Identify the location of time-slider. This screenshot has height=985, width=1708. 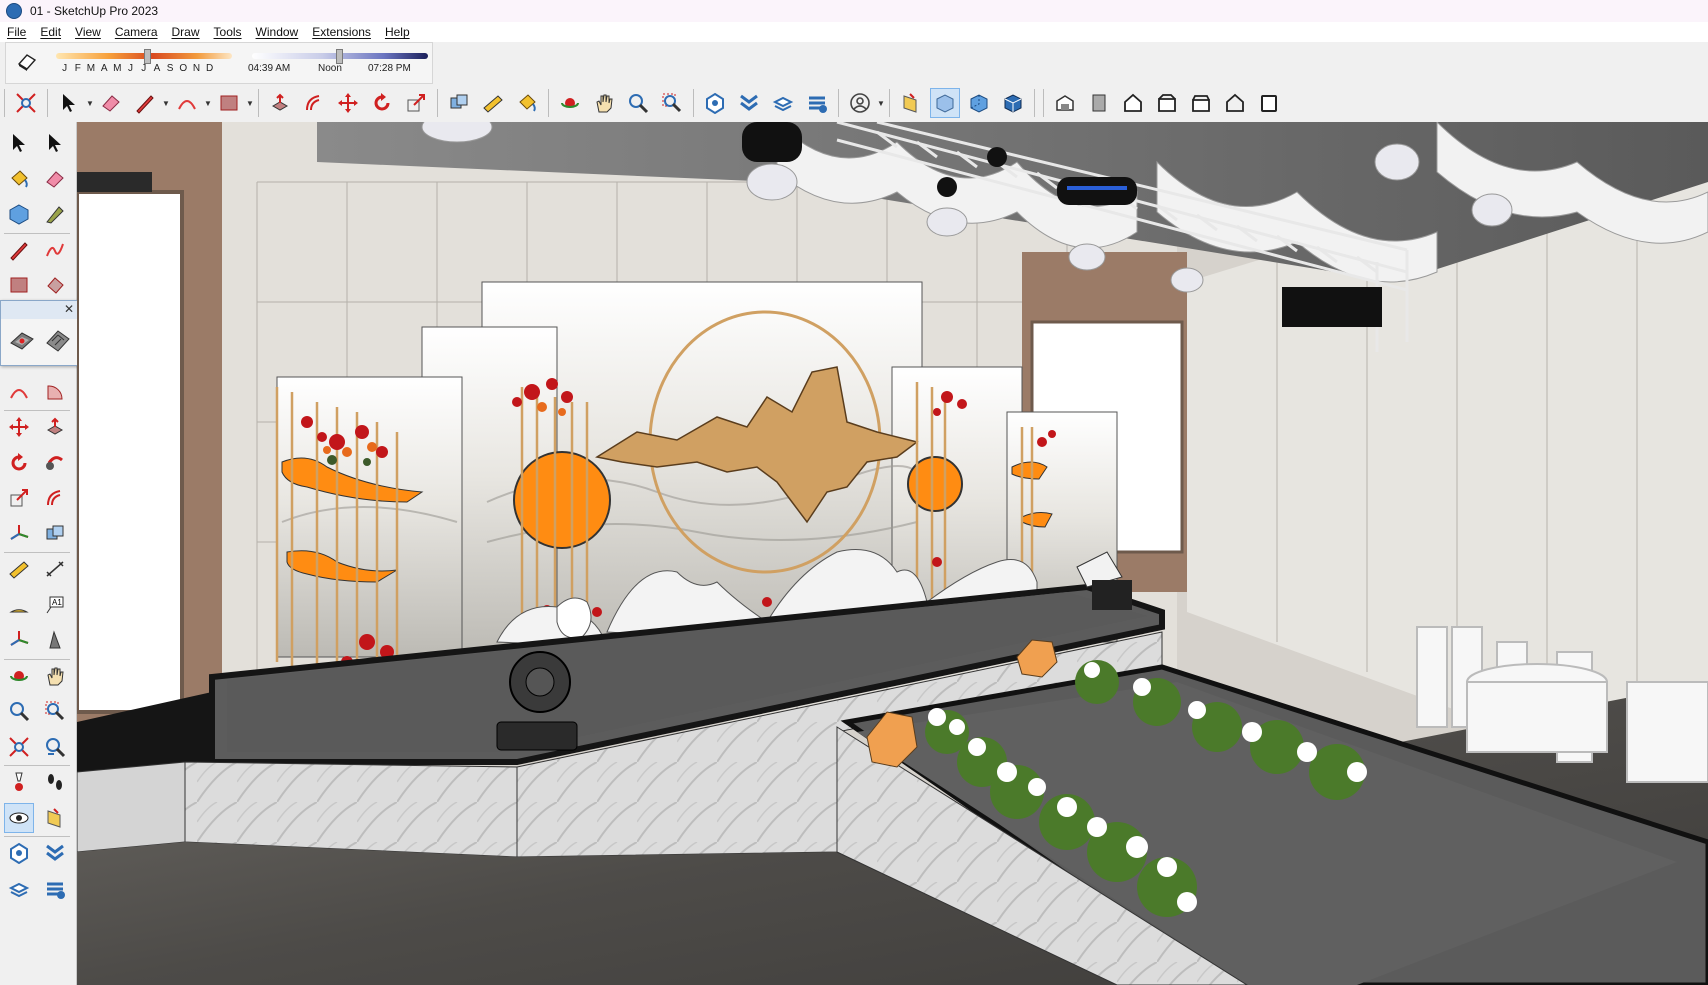
(340, 56).